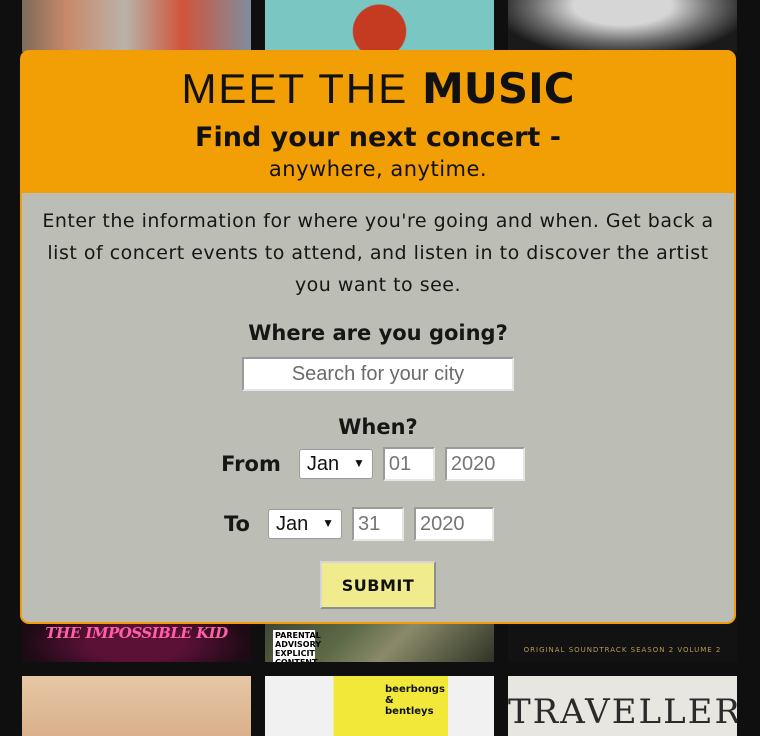 The image size is (760, 736). I want to click on album-cover-4-text: THE IMPOSSIBLE KID, so click(136, 633).